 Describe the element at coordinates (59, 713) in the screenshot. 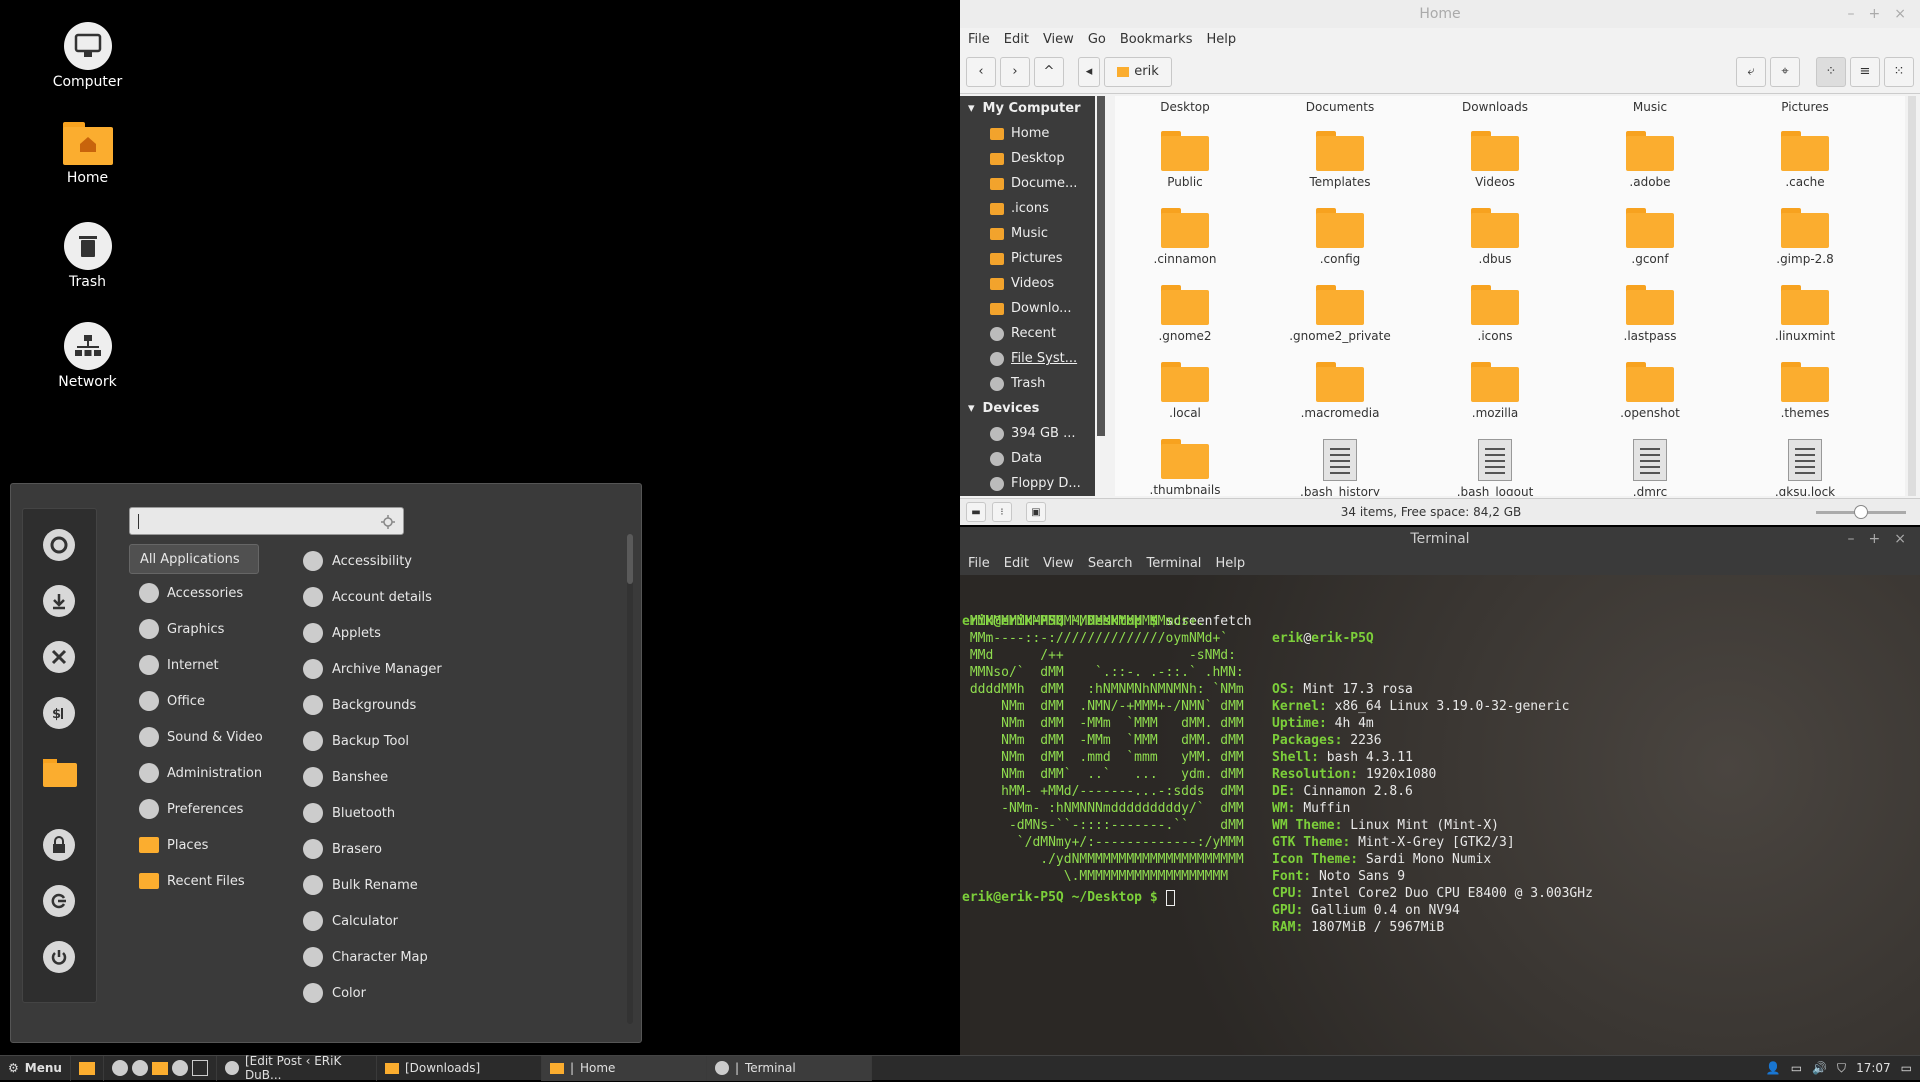

I see `dollar-icon: $` at that location.